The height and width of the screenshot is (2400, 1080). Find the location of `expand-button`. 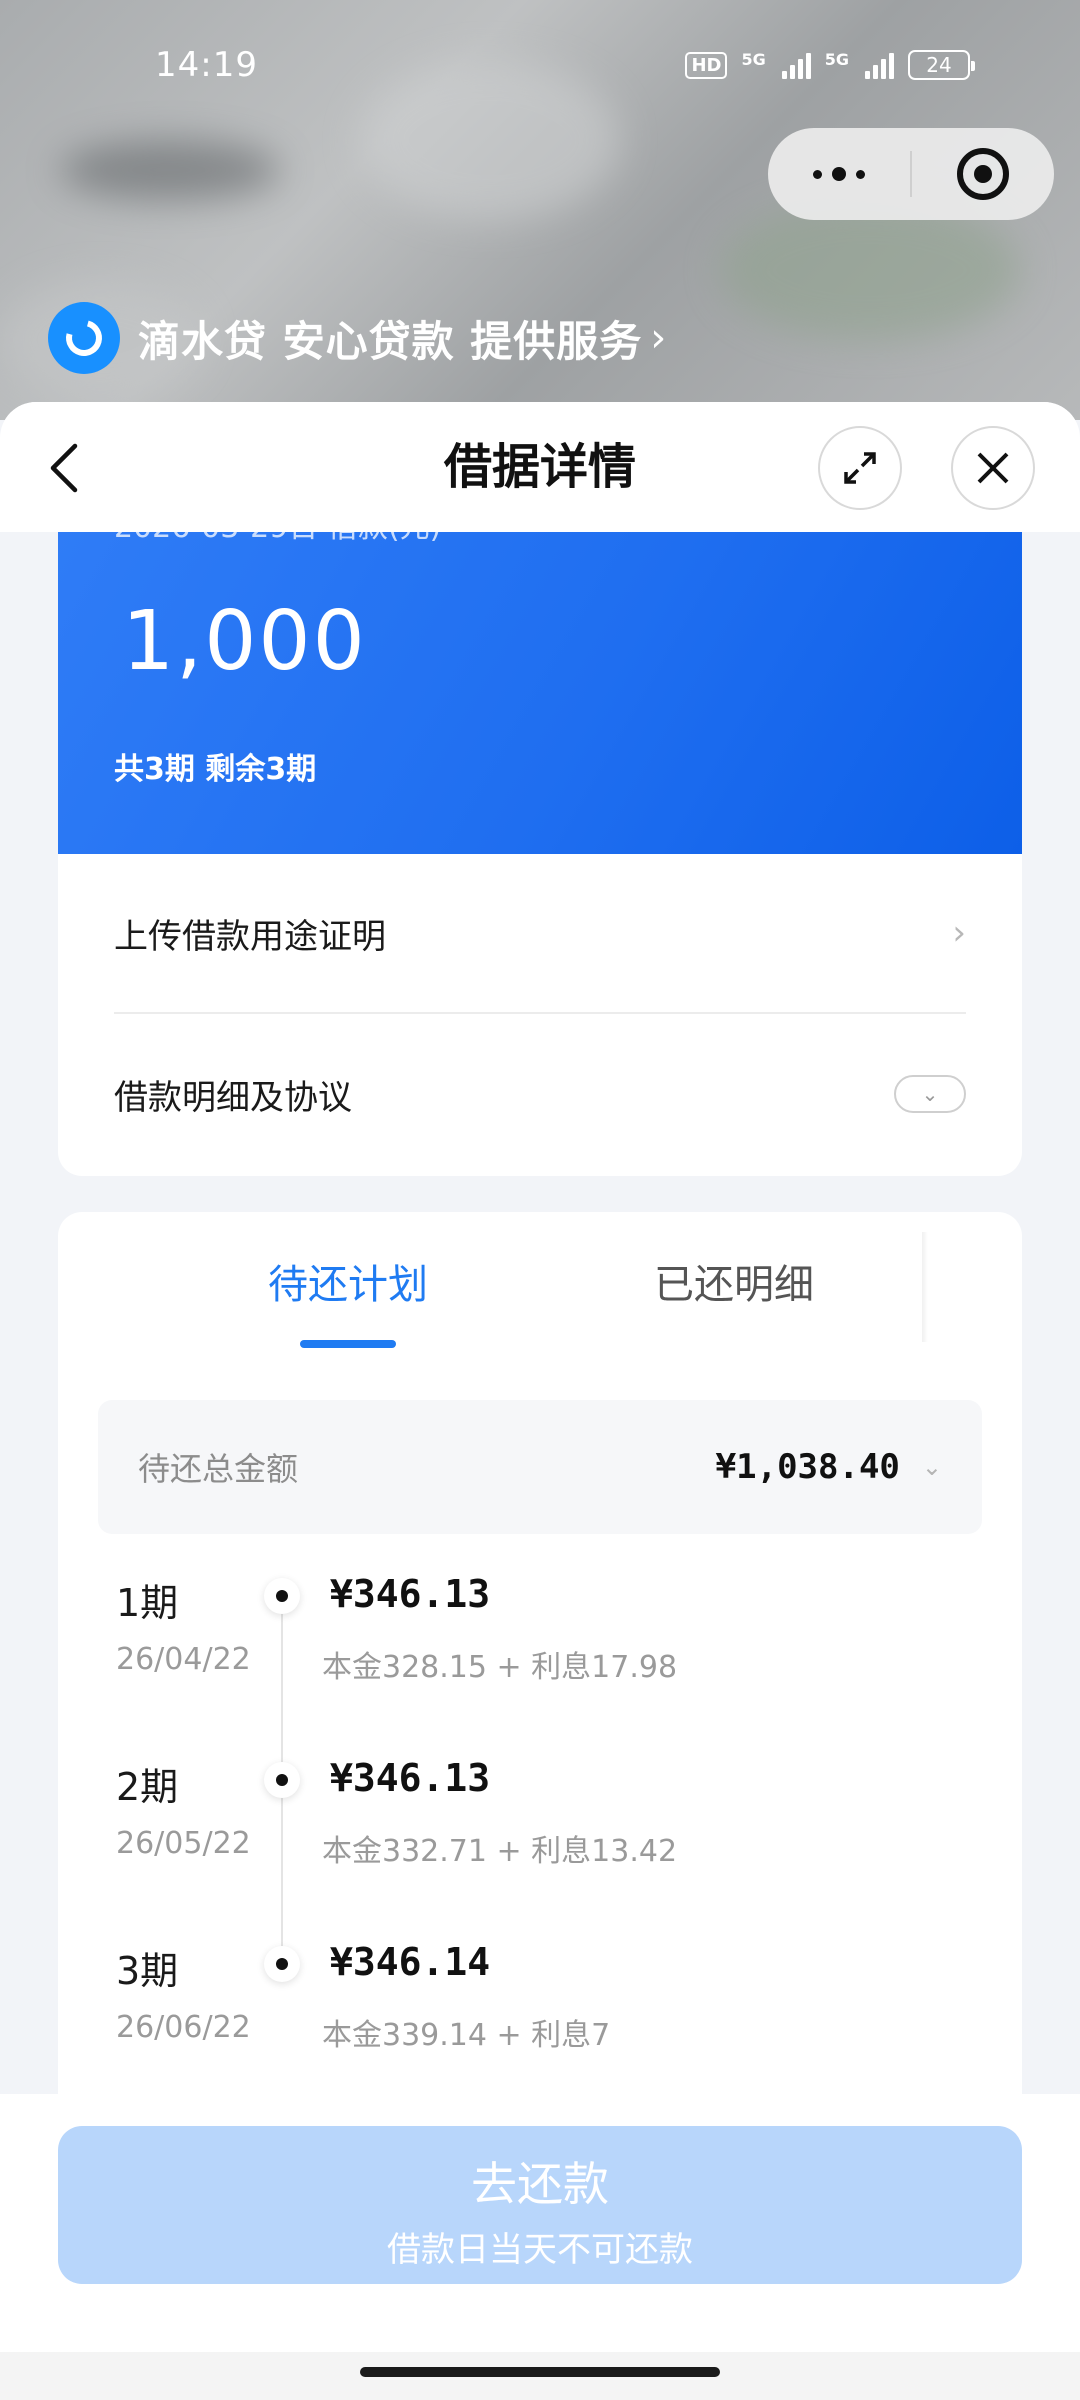

expand-button is located at coordinates (860, 468).